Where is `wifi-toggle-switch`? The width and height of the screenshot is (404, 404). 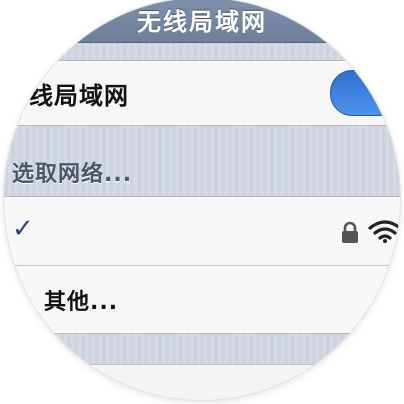 wifi-toggle-switch is located at coordinates (365, 93).